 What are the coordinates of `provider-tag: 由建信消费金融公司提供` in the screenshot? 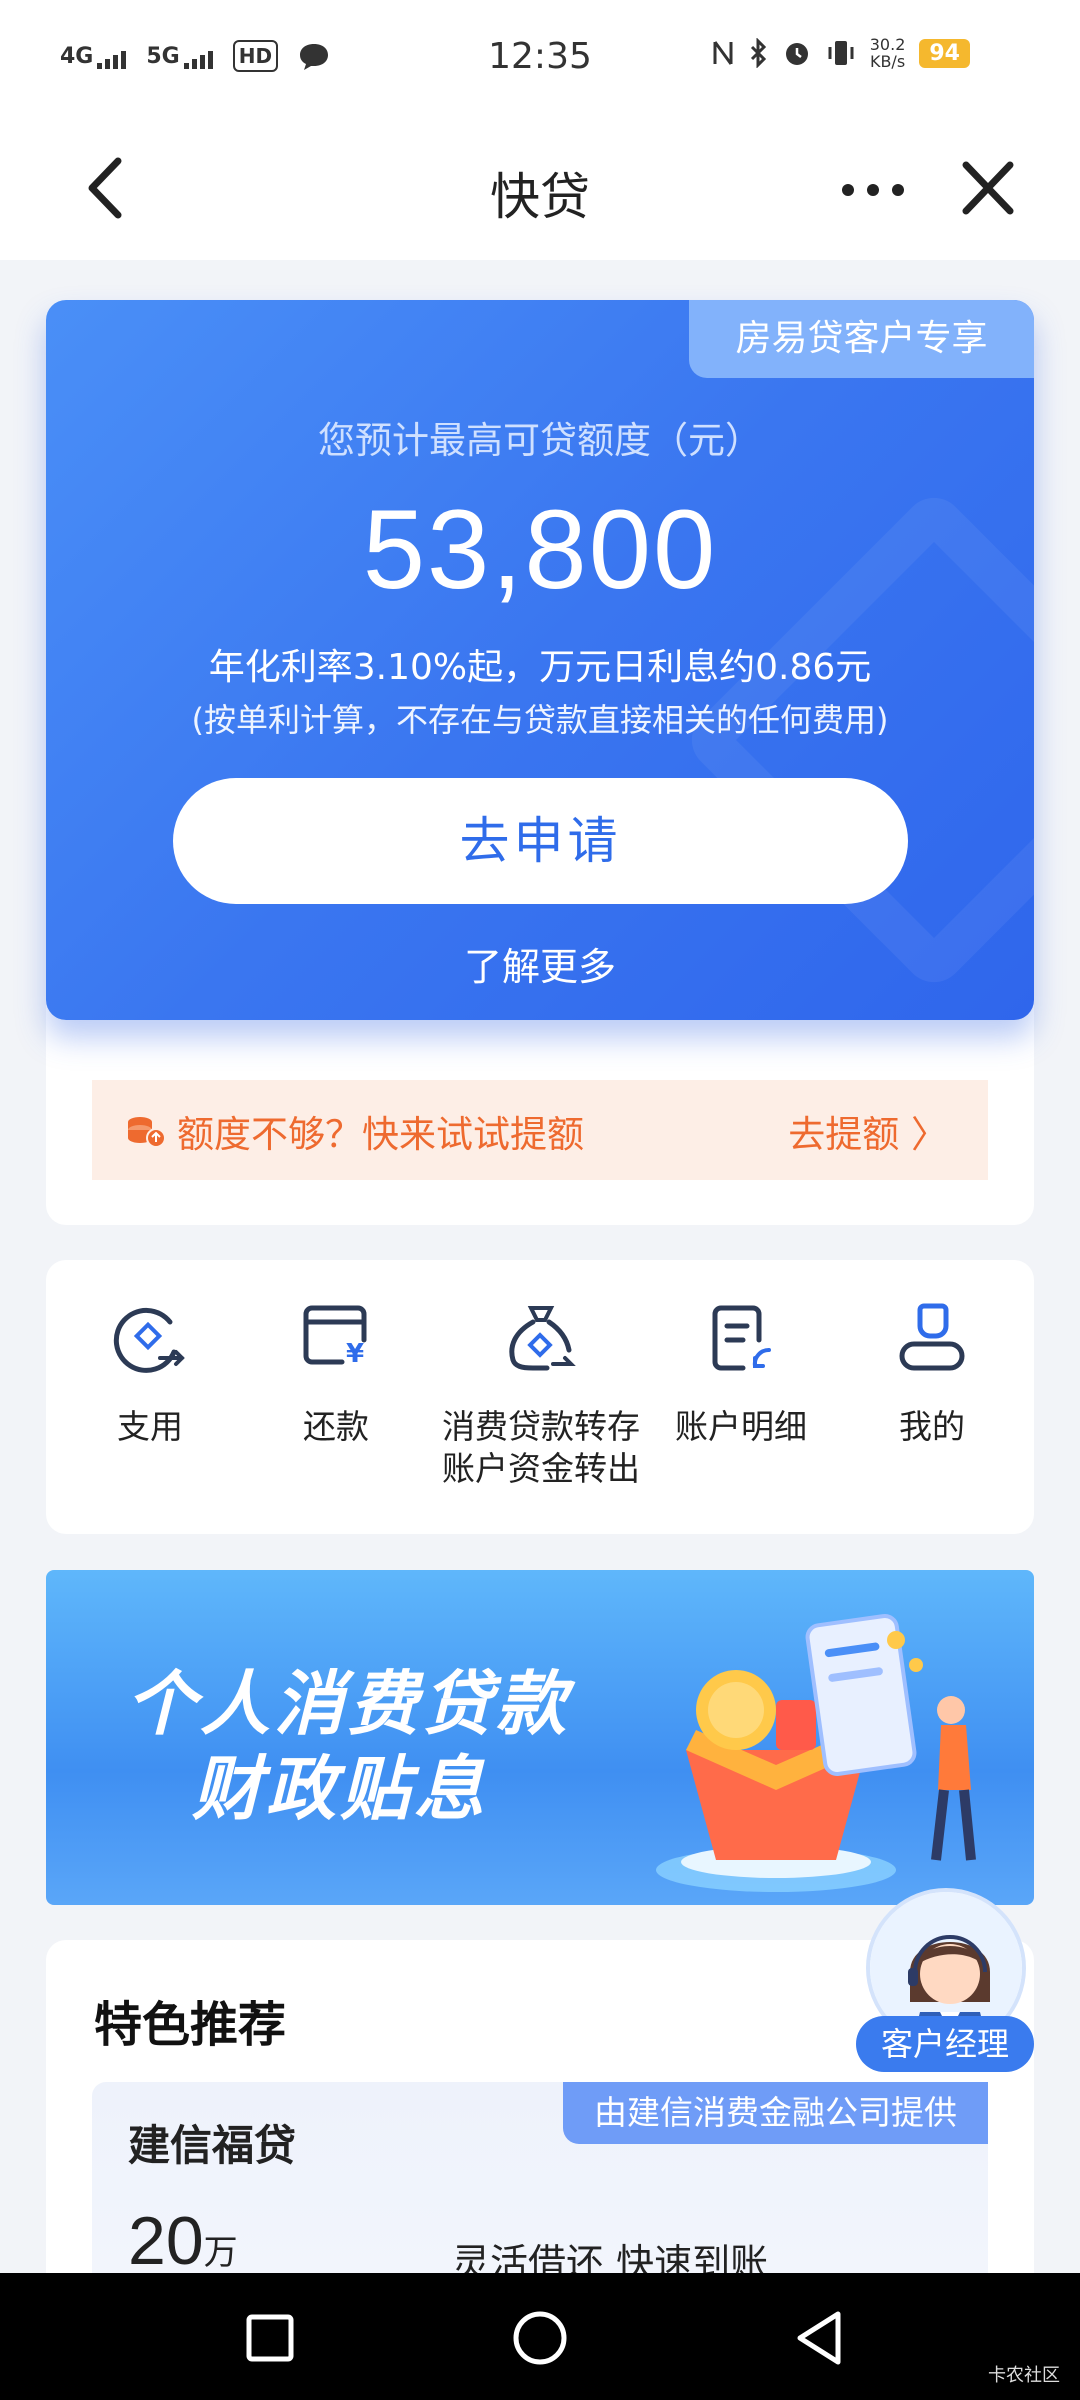 It's located at (775, 2113).